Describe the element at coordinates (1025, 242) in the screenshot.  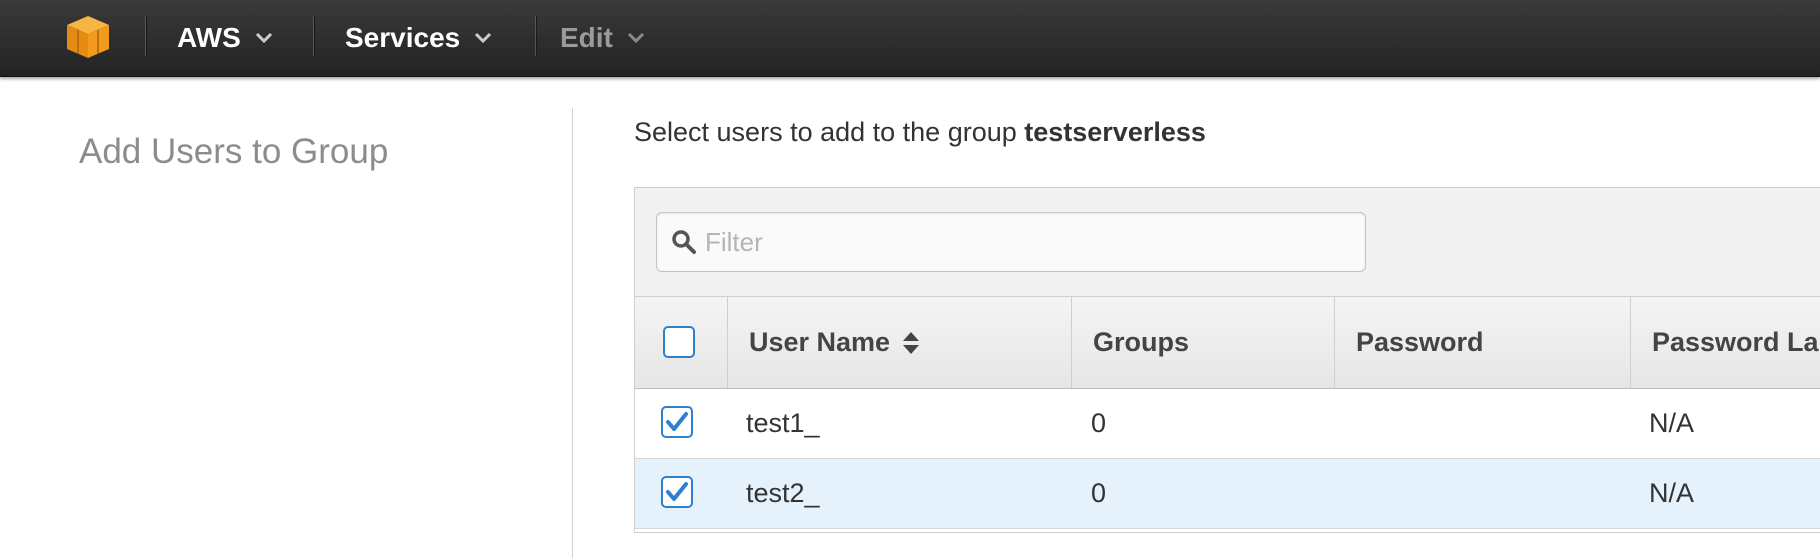
I see `filter-input` at that location.